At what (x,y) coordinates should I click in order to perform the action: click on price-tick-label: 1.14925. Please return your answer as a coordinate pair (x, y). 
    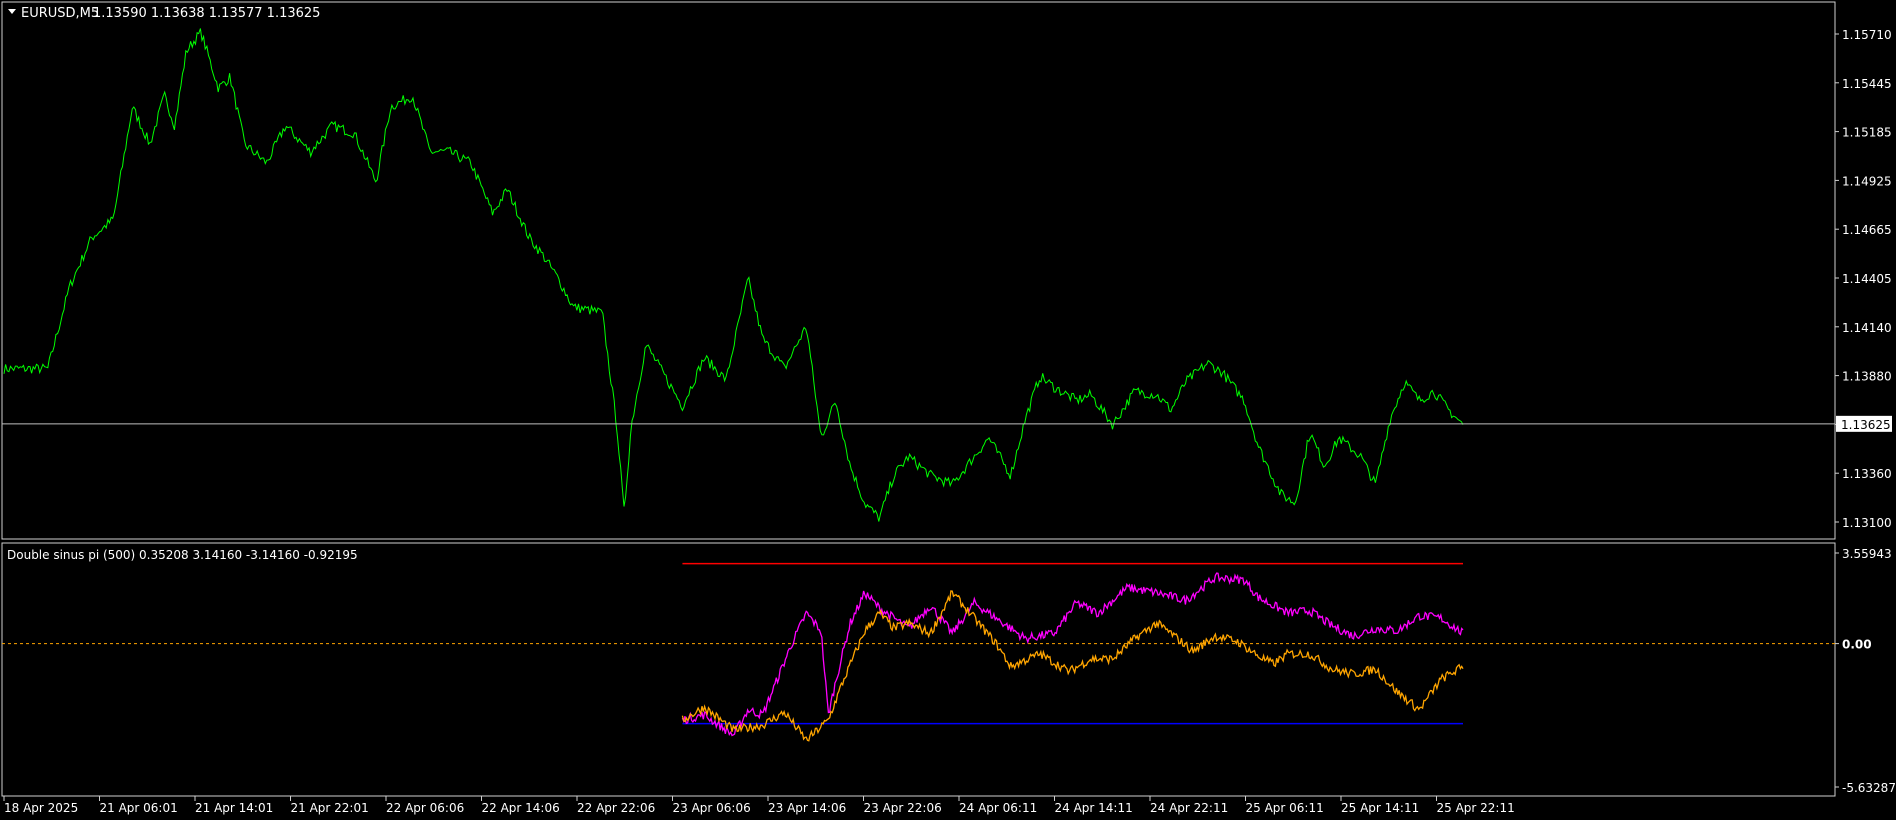
    Looking at the image, I should click on (1867, 181).